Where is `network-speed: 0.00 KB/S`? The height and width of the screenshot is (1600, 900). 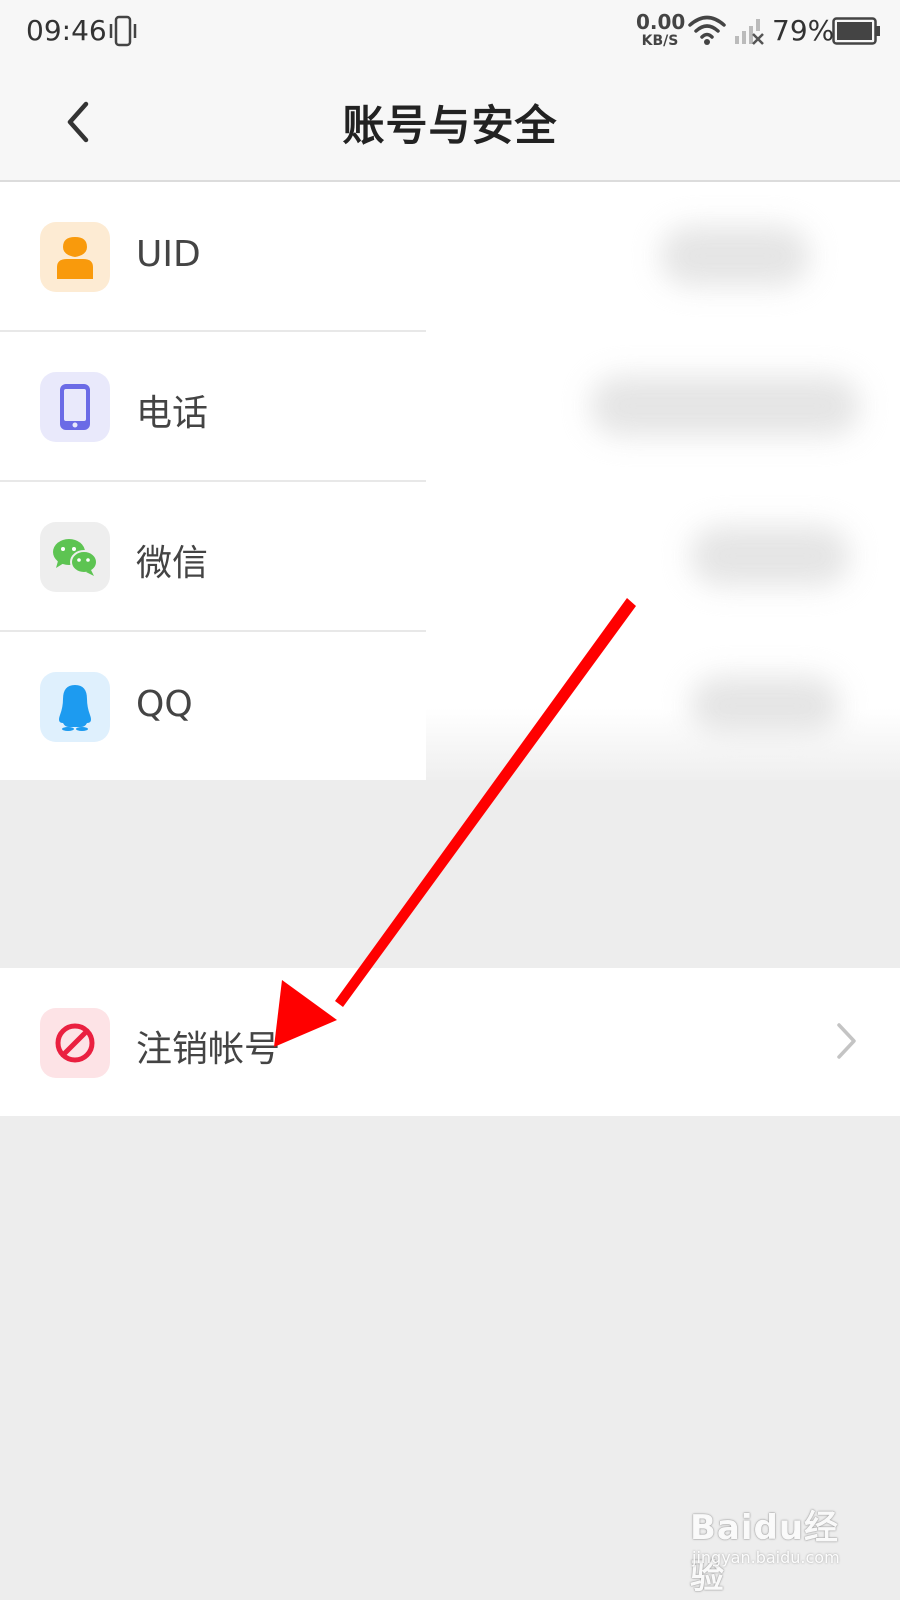
network-speed: 0.00 KB/S is located at coordinates (661, 29).